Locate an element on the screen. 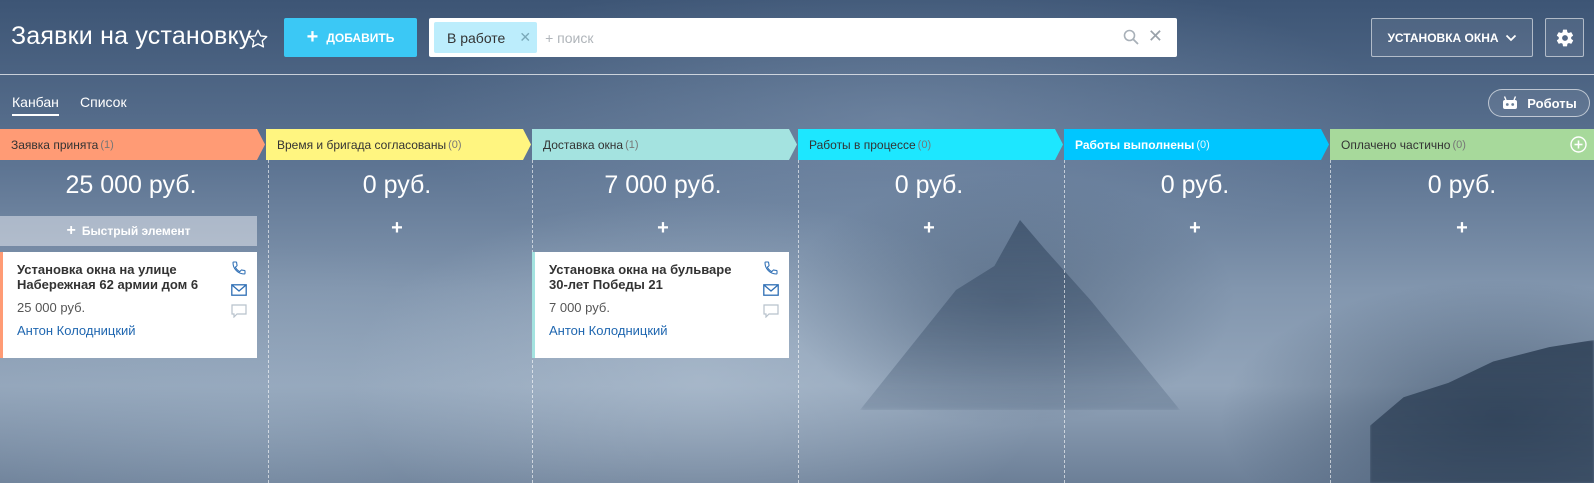 This screenshot has width=1594, height=483. kanban-column-6: Оплачено частично (0) 0 руб. + is located at coordinates (1462, 306).